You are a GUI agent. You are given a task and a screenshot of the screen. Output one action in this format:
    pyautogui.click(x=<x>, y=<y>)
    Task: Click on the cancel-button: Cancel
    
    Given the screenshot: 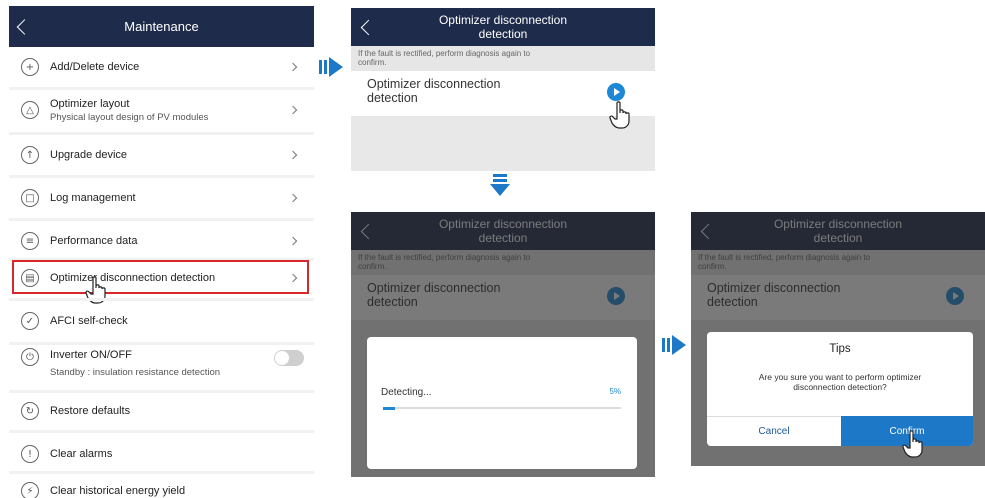 What is the action you would take?
    pyautogui.click(x=774, y=431)
    